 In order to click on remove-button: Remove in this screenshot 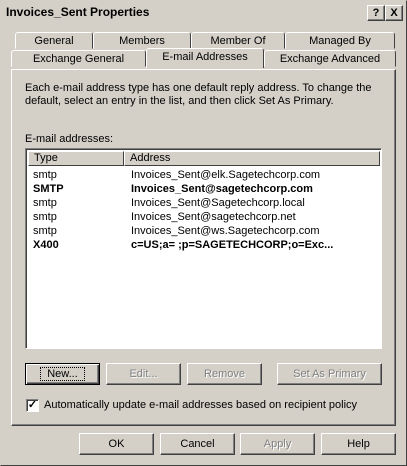, I will do `click(224, 374)`.